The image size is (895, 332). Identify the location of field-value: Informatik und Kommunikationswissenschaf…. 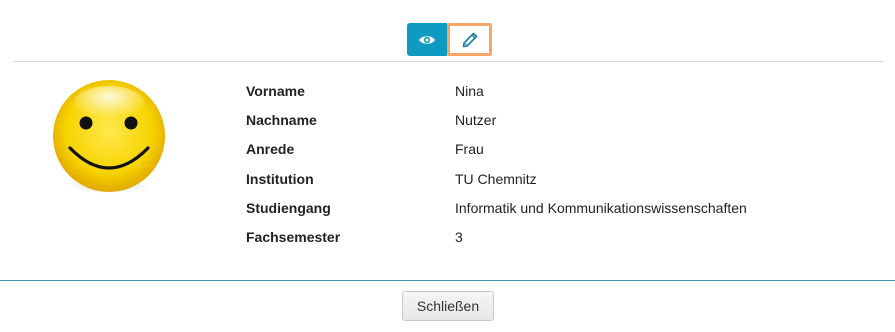
(601, 207).